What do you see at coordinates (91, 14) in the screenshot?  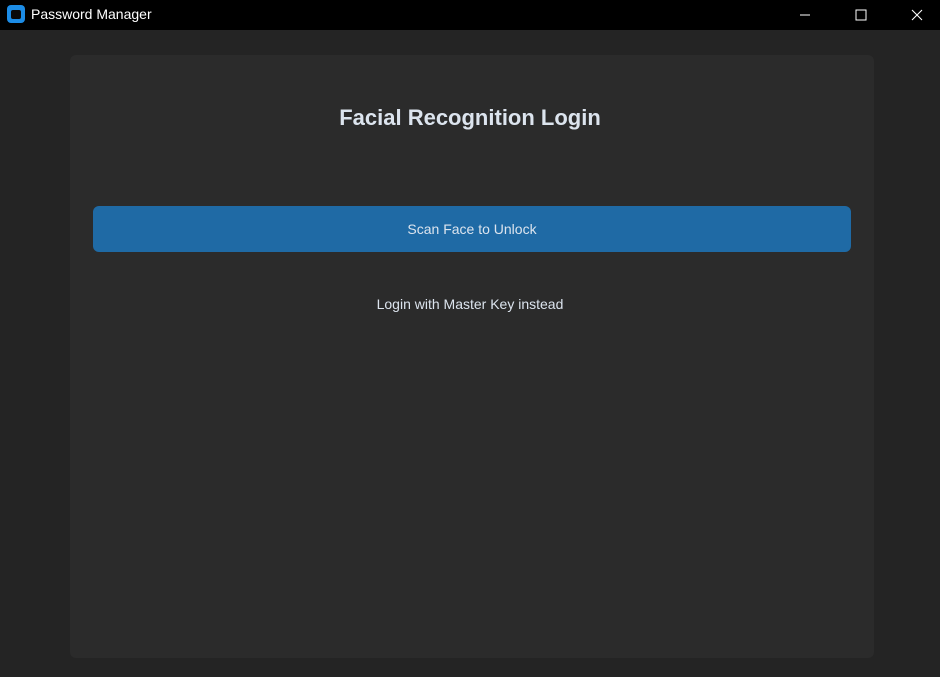 I see `window-title: Password Manager` at bounding box center [91, 14].